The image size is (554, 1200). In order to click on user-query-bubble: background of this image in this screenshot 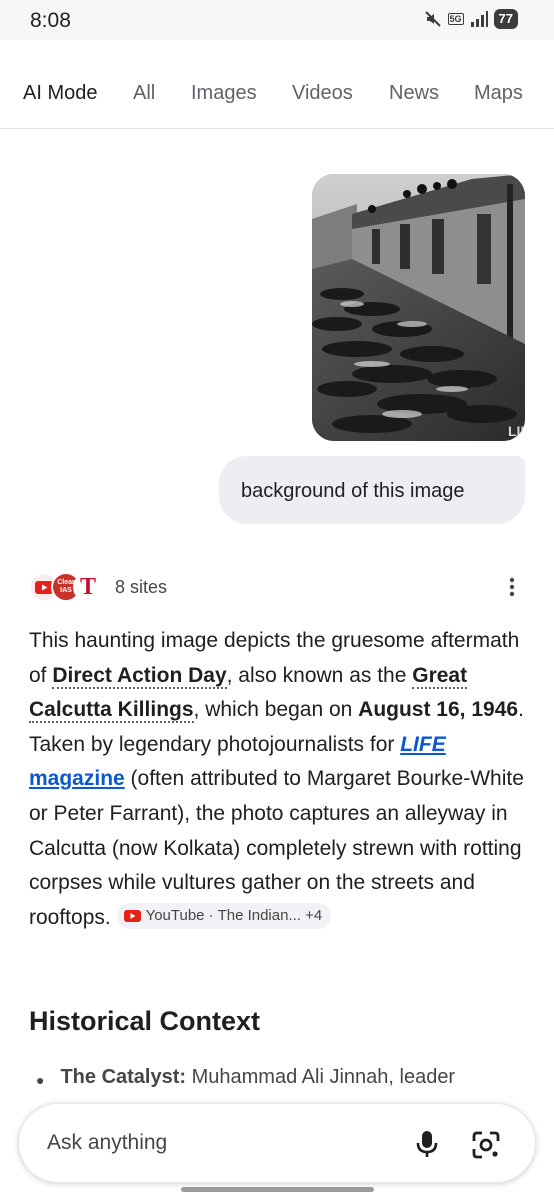, I will do `click(372, 490)`.